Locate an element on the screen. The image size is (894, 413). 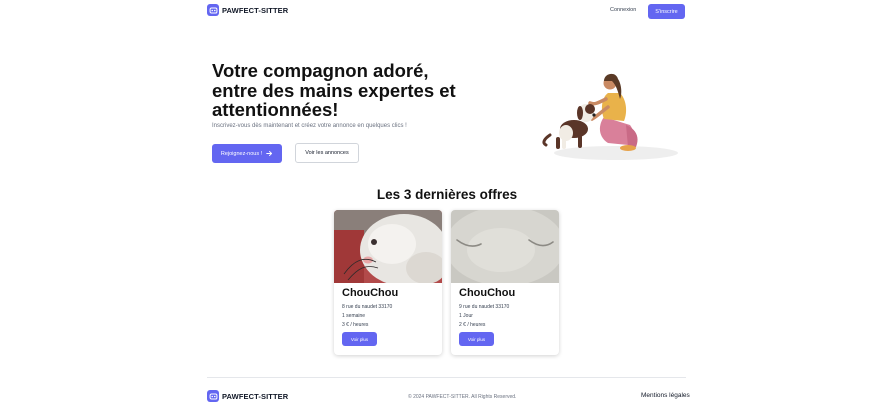
offer-duration: 1 Jour is located at coordinates (466, 316).